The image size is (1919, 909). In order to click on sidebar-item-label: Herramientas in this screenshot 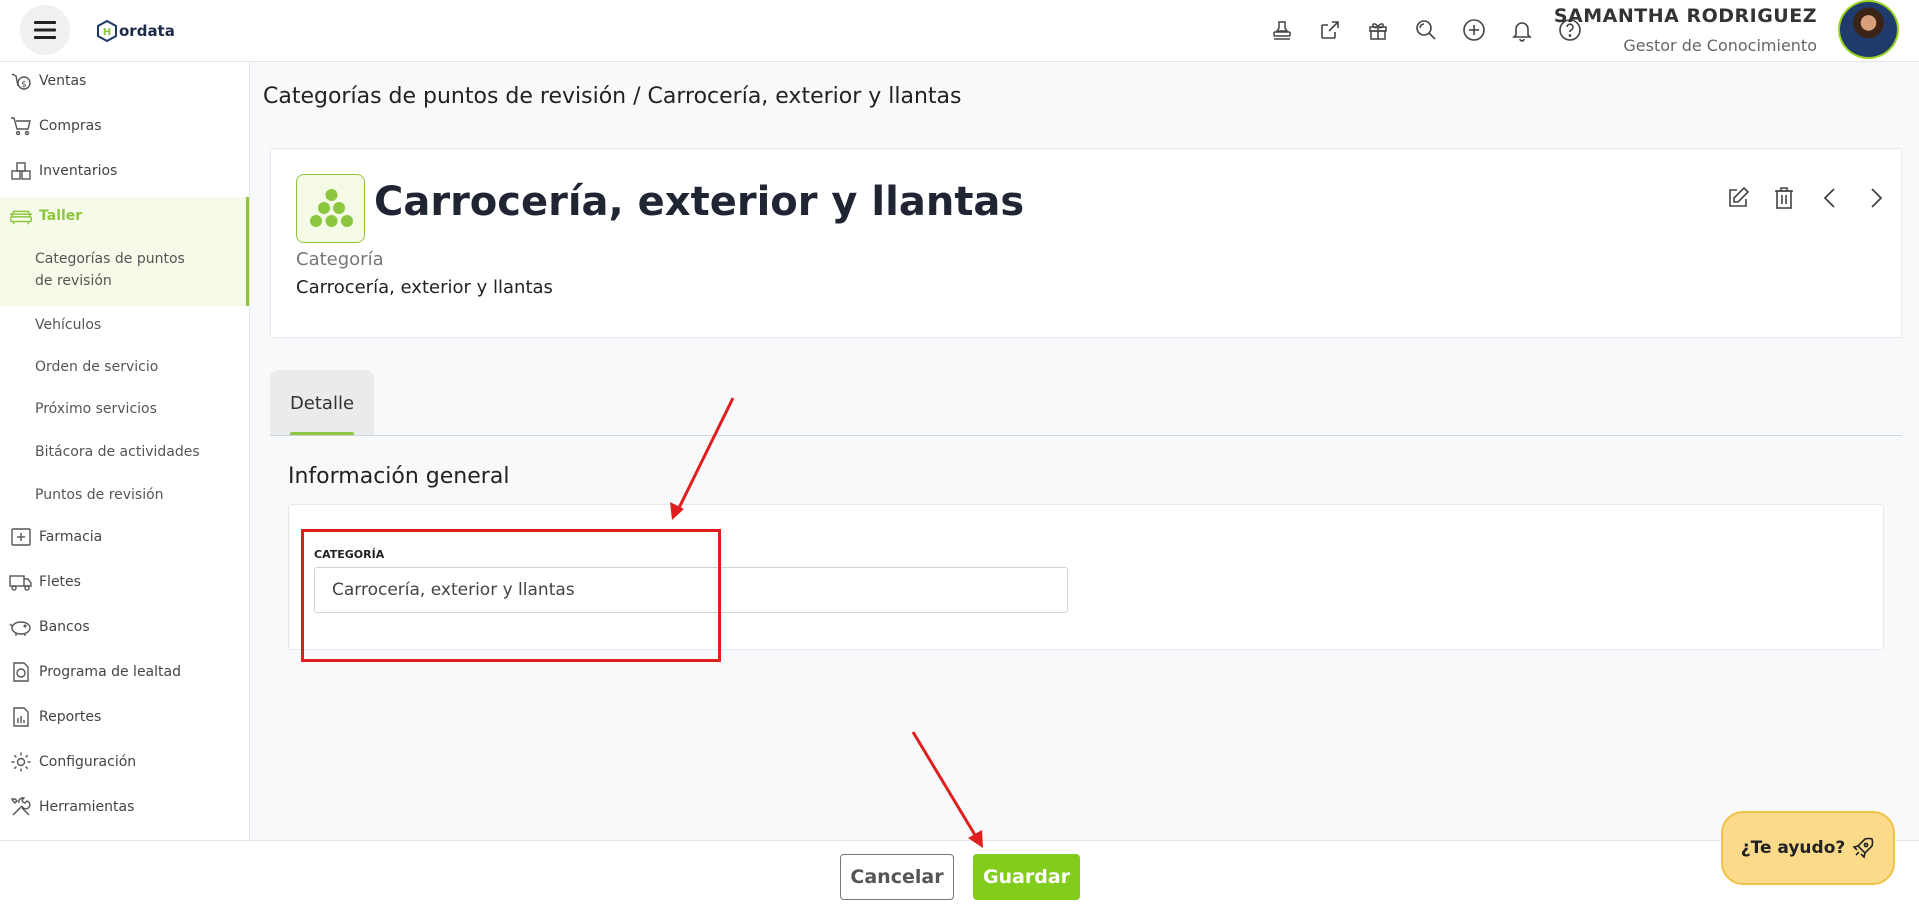, I will do `click(87, 807)`.